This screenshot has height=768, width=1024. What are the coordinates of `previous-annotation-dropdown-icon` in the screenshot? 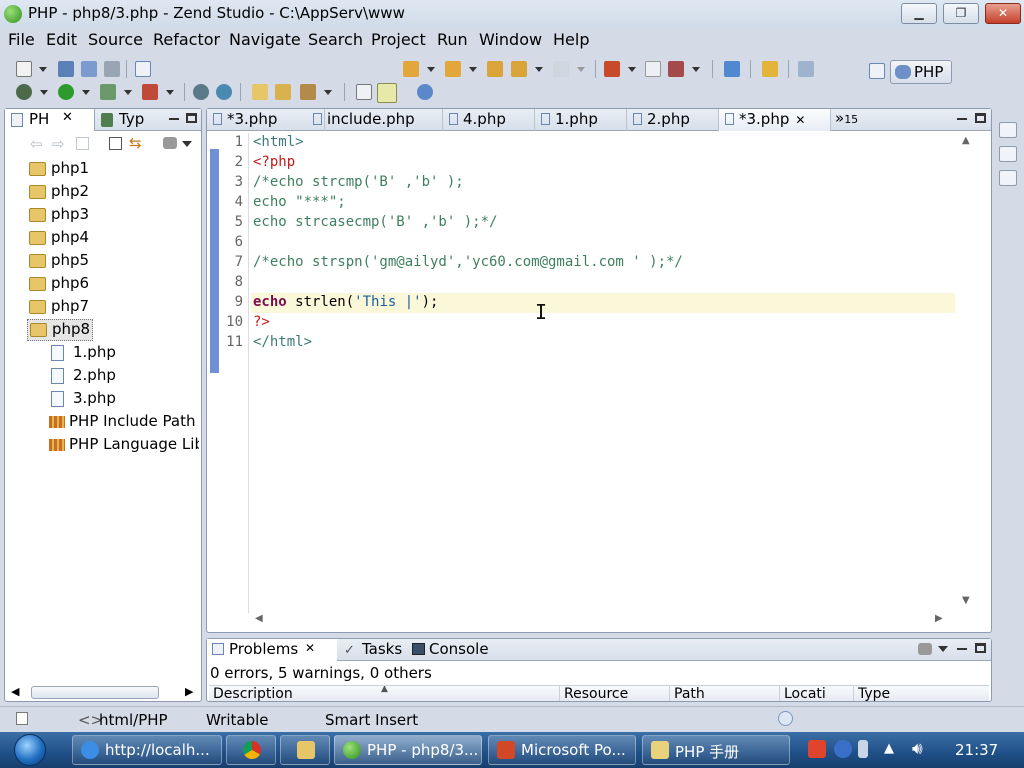 It's located at (473, 69).